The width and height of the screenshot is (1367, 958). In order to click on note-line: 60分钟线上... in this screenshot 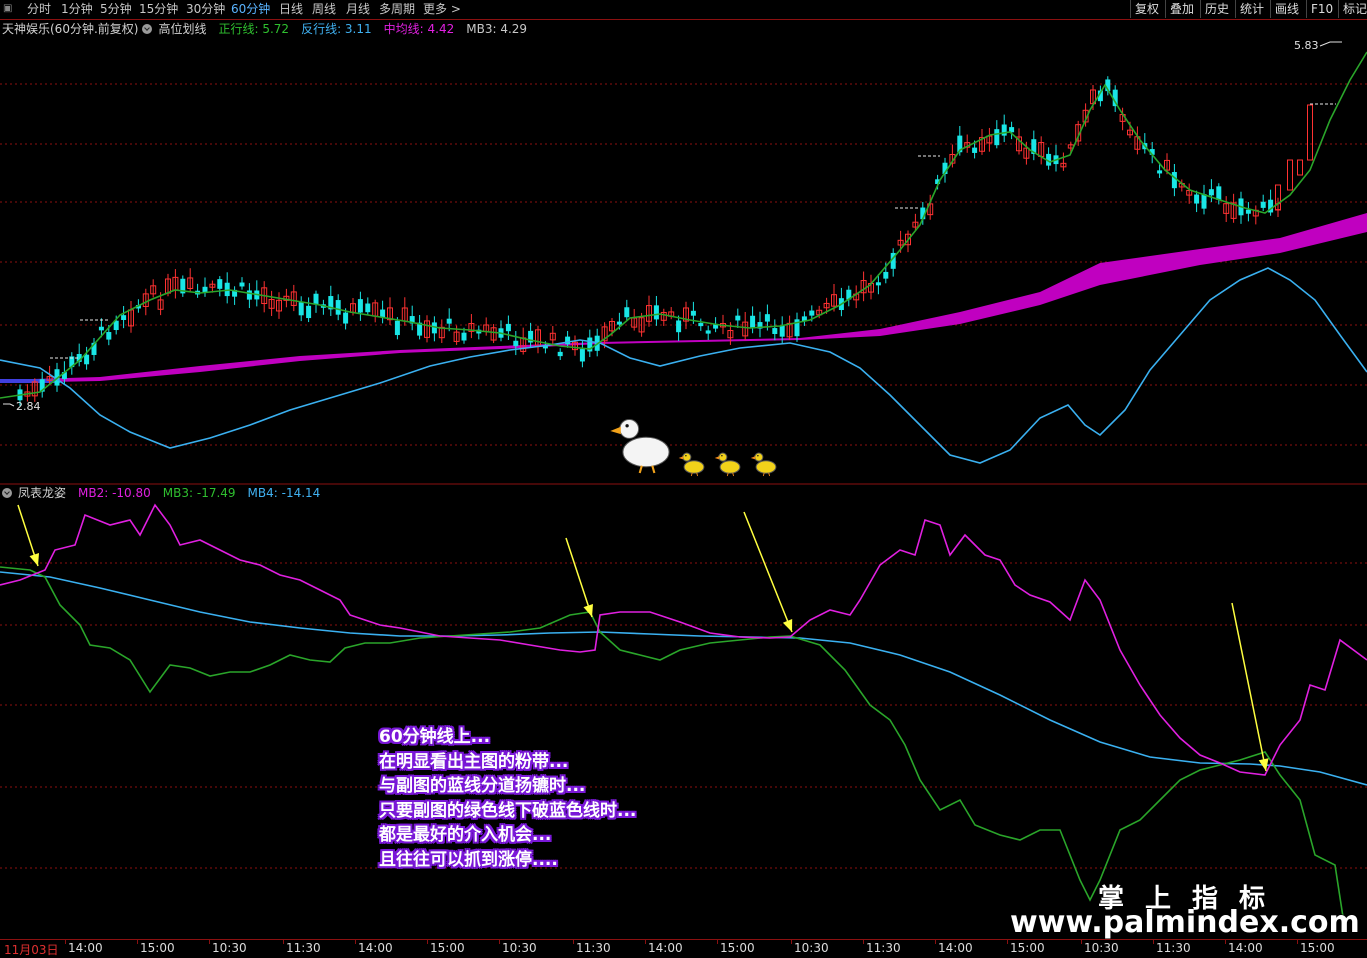, I will do `click(435, 737)`.